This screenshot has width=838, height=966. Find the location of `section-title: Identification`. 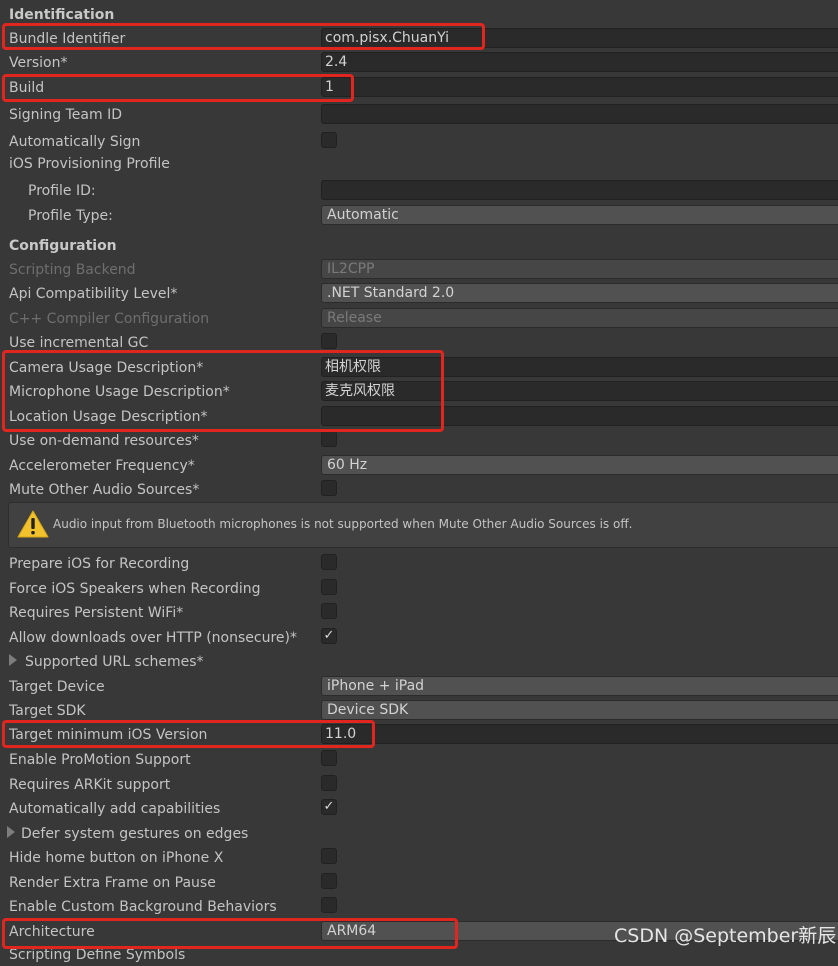

section-title: Identification is located at coordinates (62, 15).